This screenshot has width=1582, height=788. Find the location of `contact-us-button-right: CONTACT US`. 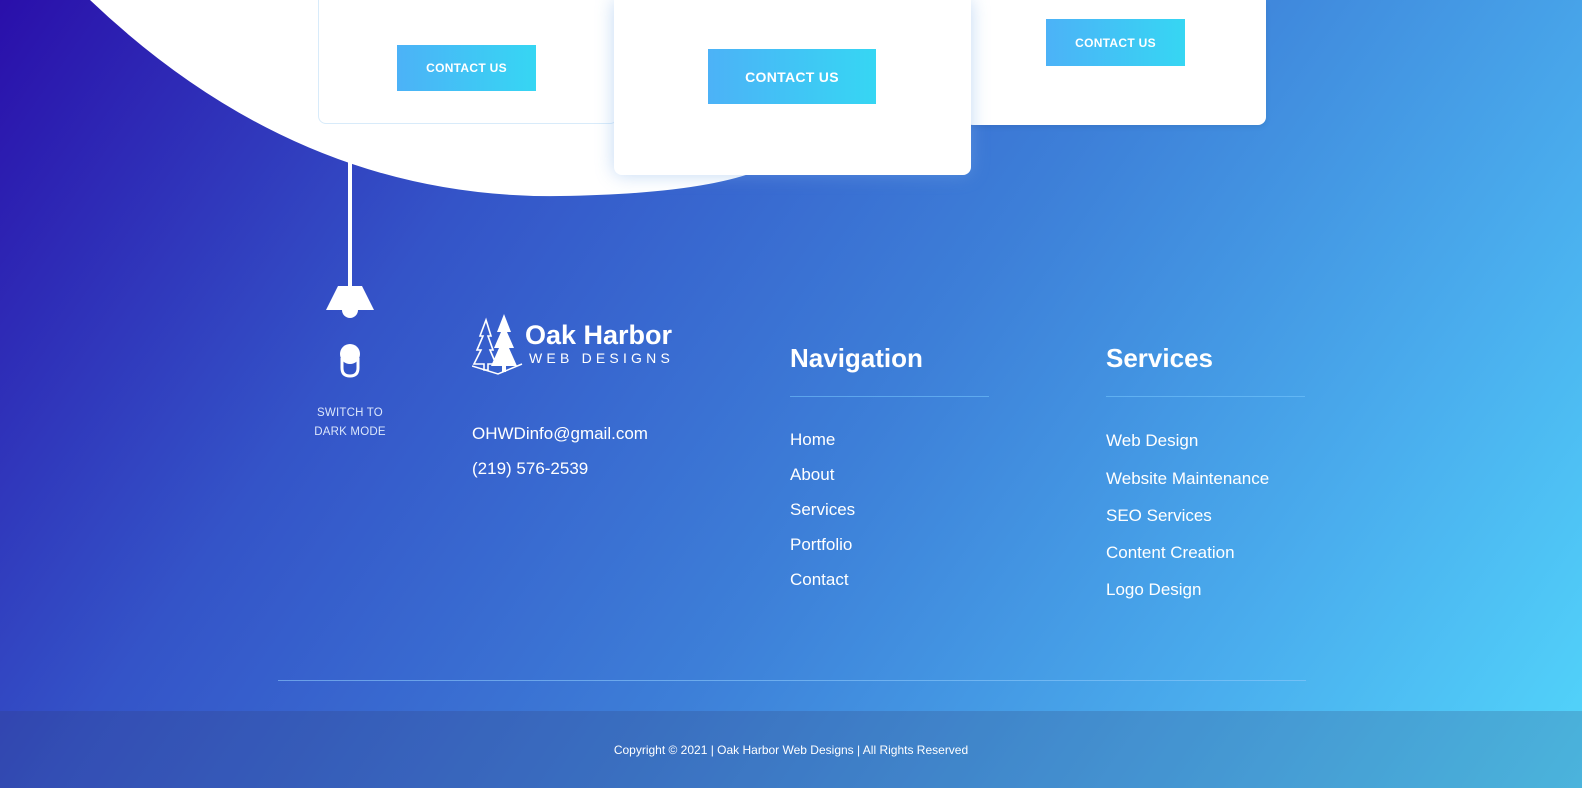

contact-us-button-right: CONTACT US is located at coordinates (1115, 42).